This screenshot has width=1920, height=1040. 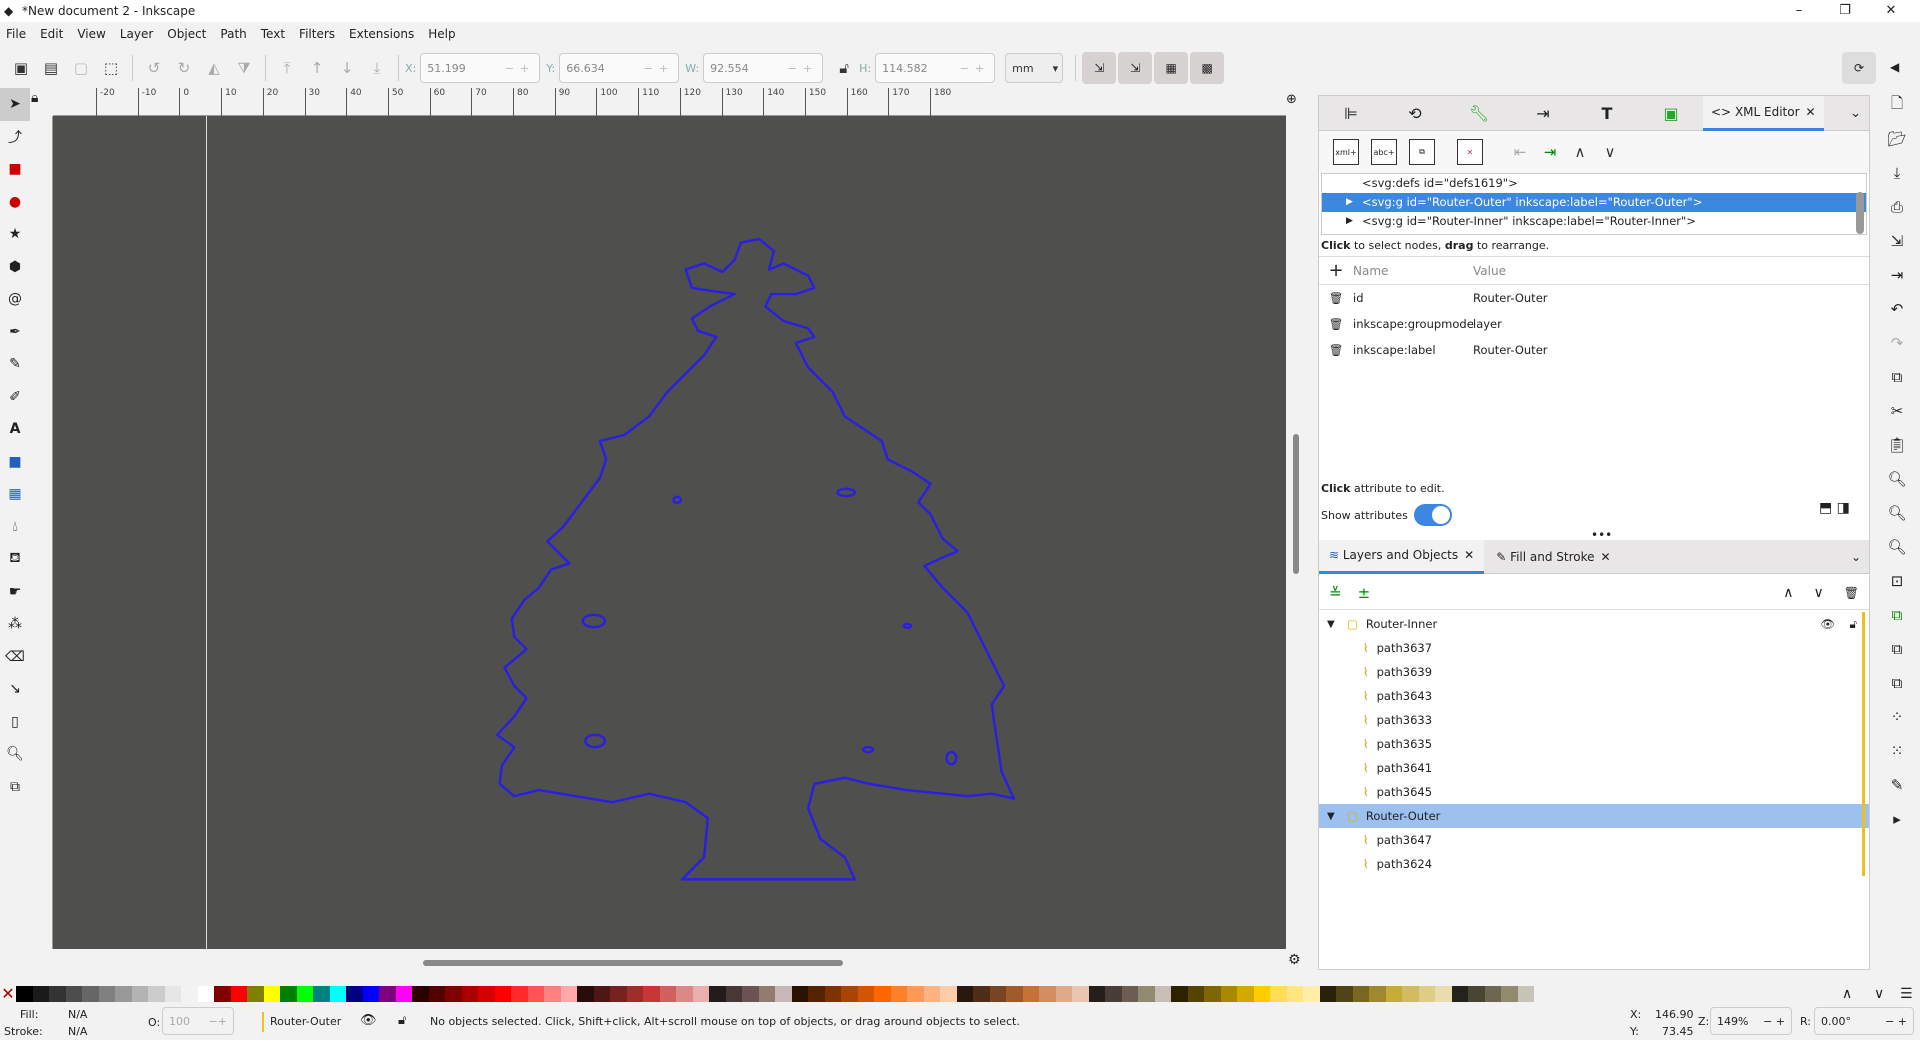 I want to click on more-icon: ▸, so click(x=1897, y=819).